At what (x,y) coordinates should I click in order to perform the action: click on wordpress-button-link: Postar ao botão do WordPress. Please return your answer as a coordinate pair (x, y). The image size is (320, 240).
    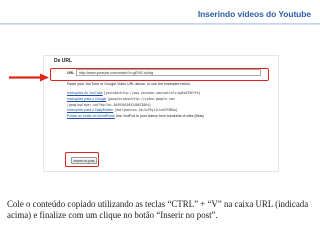
    Looking at the image, I should click on (91, 116).